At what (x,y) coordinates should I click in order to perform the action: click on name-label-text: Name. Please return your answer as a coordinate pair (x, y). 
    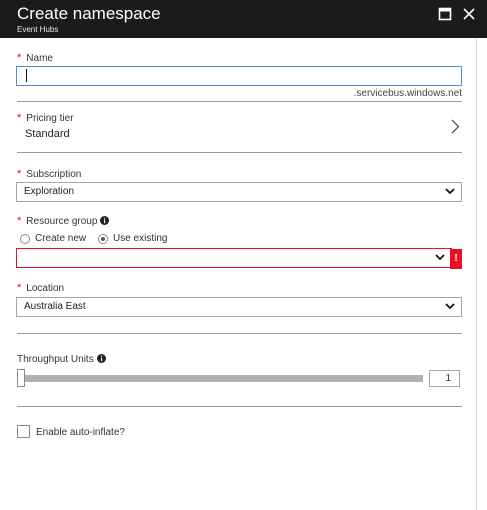
    Looking at the image, I should click on (39, 58).